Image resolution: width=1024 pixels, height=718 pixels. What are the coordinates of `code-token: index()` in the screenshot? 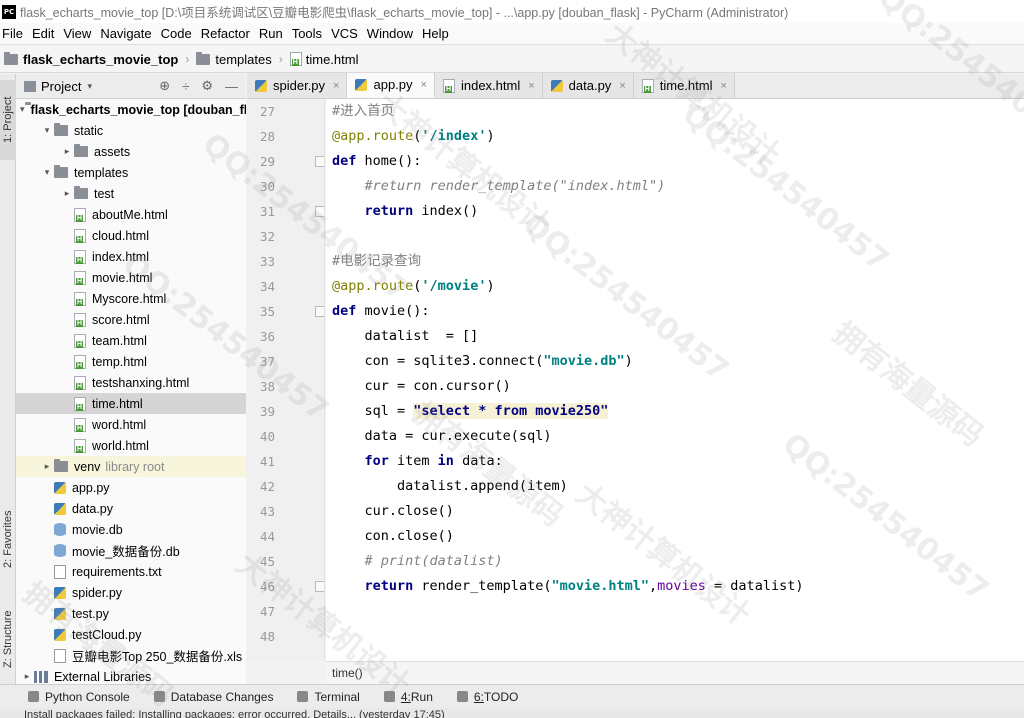 It's located at (450, 211).